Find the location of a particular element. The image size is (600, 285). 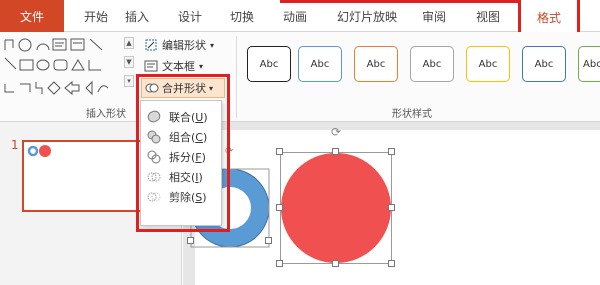

tab-design: 设计 is located at coordinates (190, 16).